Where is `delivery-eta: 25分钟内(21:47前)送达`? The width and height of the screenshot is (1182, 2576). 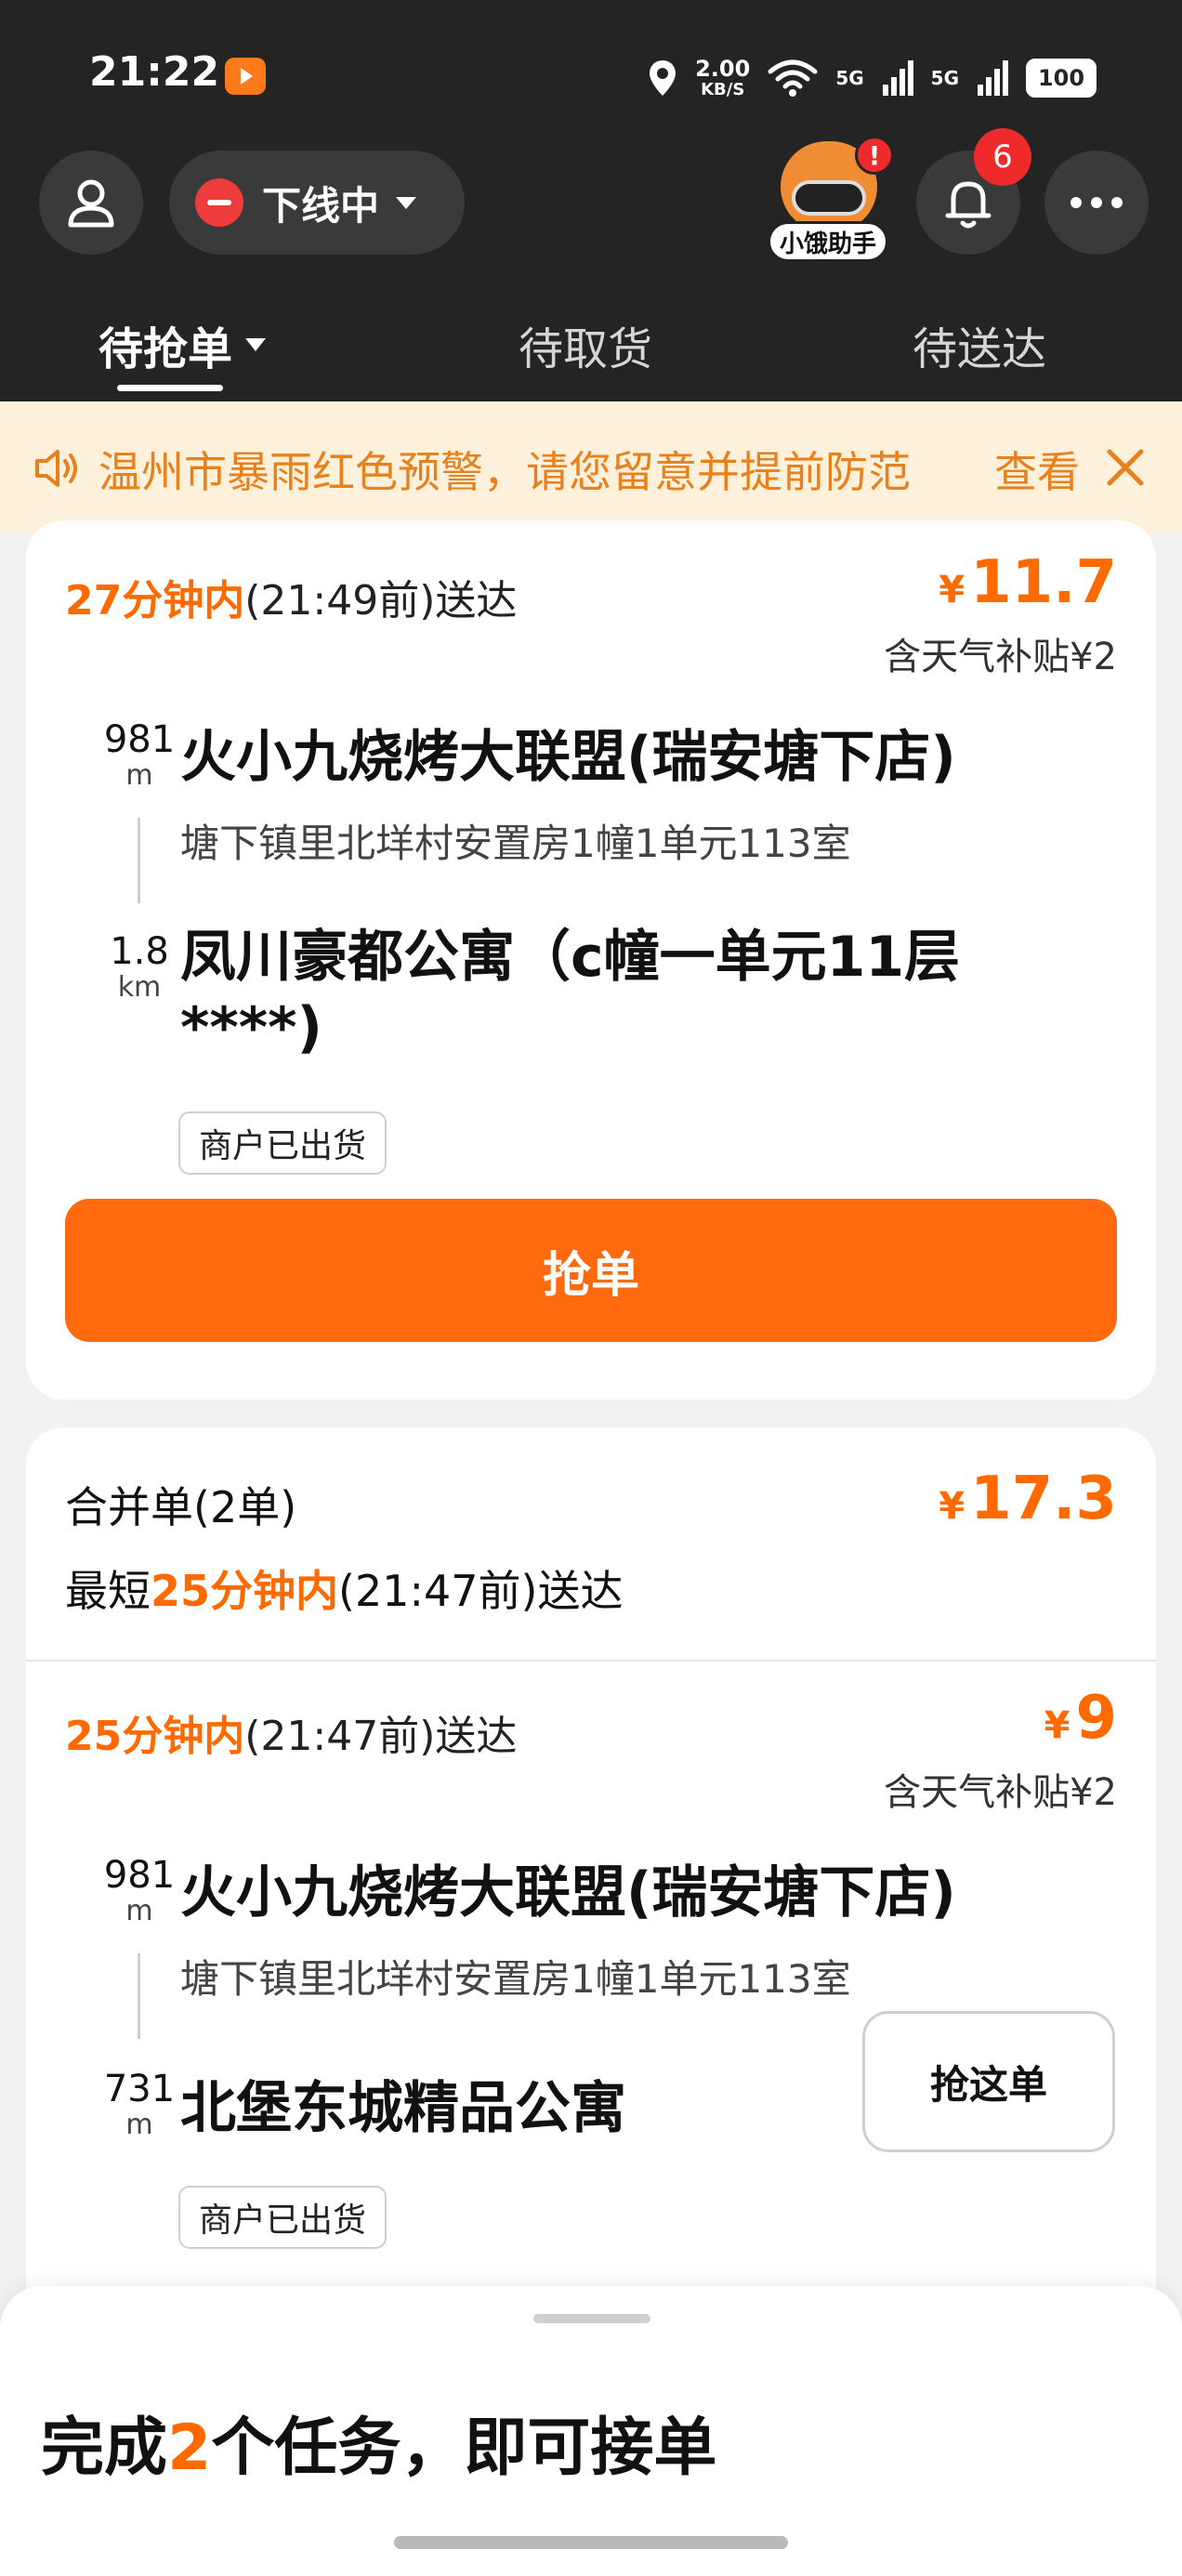 delivery-eta: 25分钟内(21:47前)送达 is located at coordinates (291, 1732).